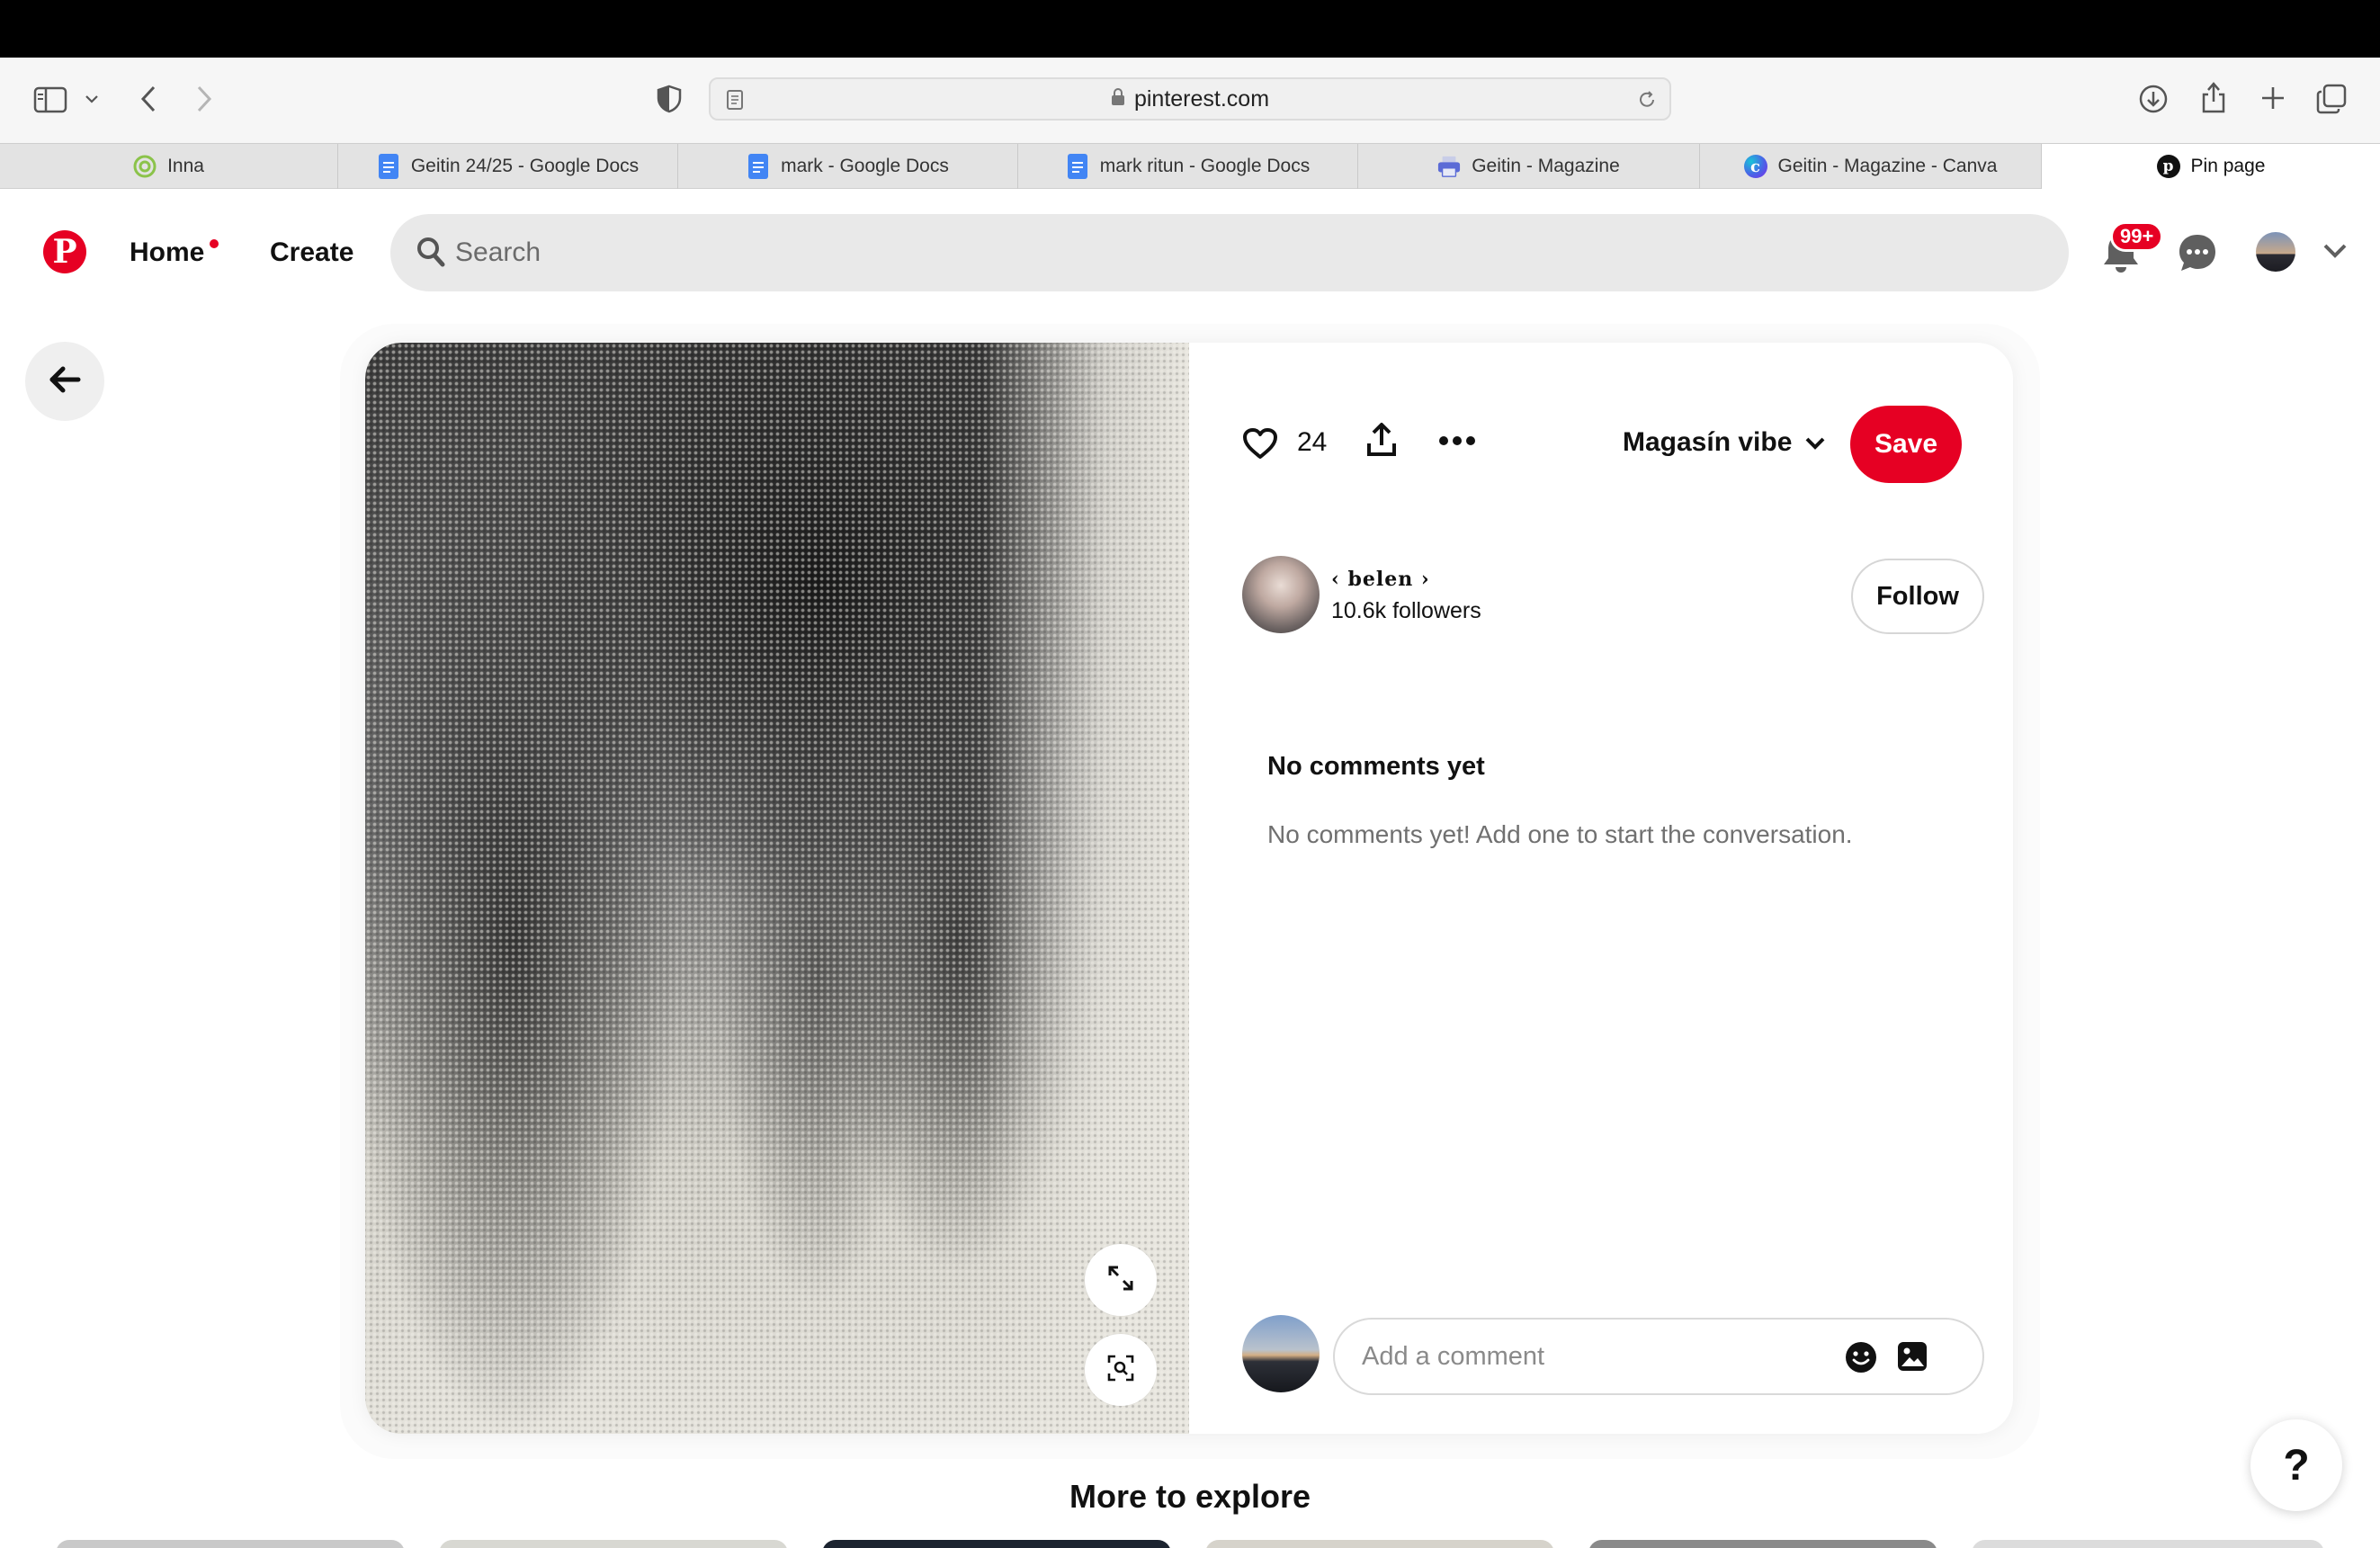  Describe the element at coordinates (1201, 98) in the screenshot. I see `url-text: pinterest.com` at that location.